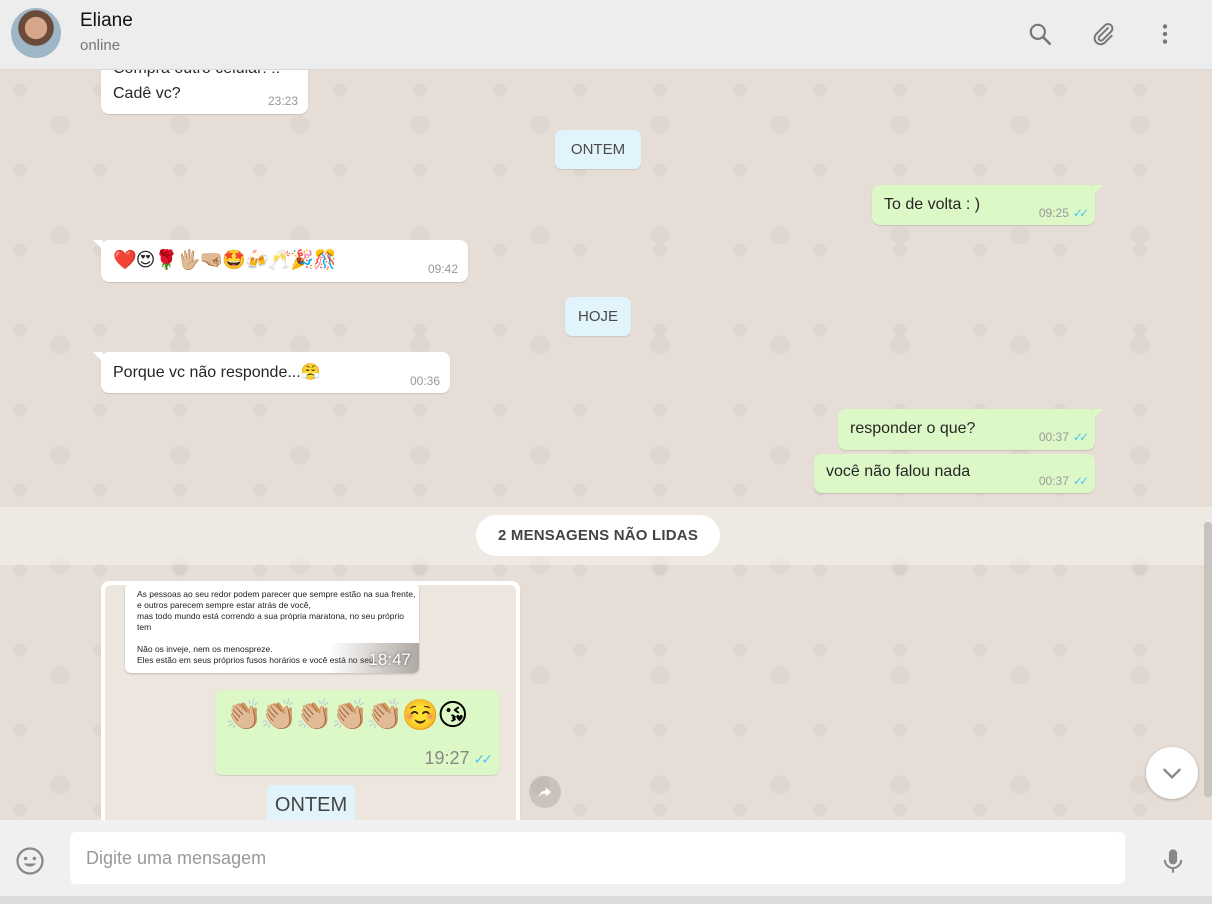  What do you see at coordinates (311, 802) in the screenshot?
I see `embedded-date-chip: ONTEM` at bounding box center [311, 802].